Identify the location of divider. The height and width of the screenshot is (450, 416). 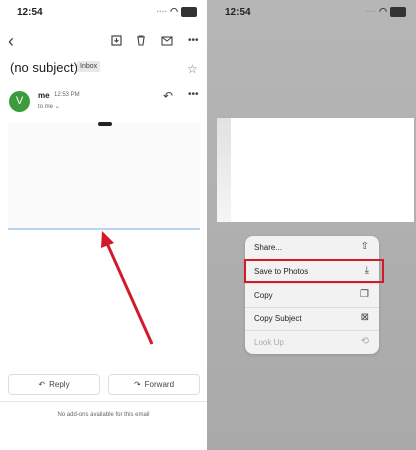
(103, 401).